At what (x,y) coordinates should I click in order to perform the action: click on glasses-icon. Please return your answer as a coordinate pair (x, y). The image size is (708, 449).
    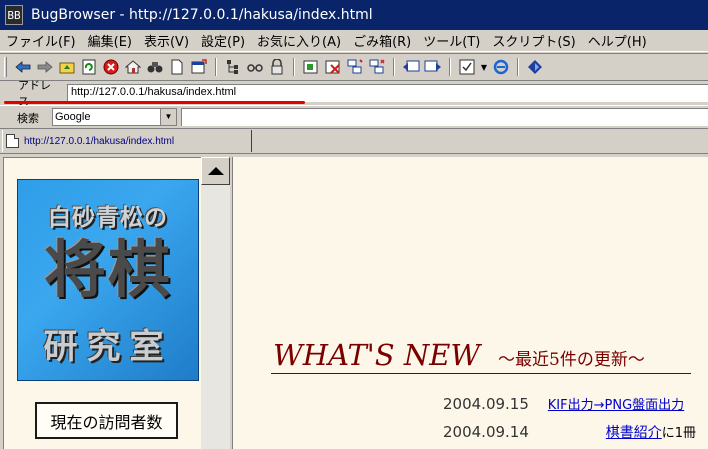
    Looking at the image, I should click on (255, 67).